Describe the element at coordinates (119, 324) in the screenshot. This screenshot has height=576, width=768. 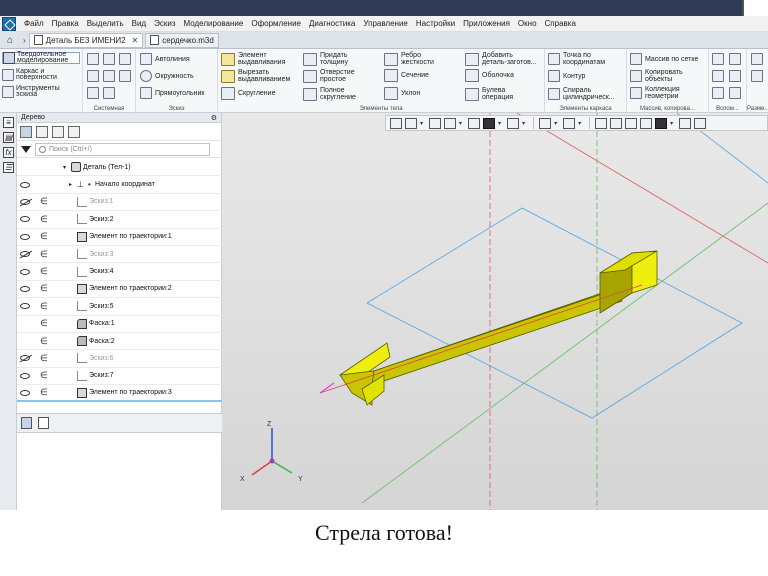
I see `tree-row: ∈ Фаска:1` at that location.